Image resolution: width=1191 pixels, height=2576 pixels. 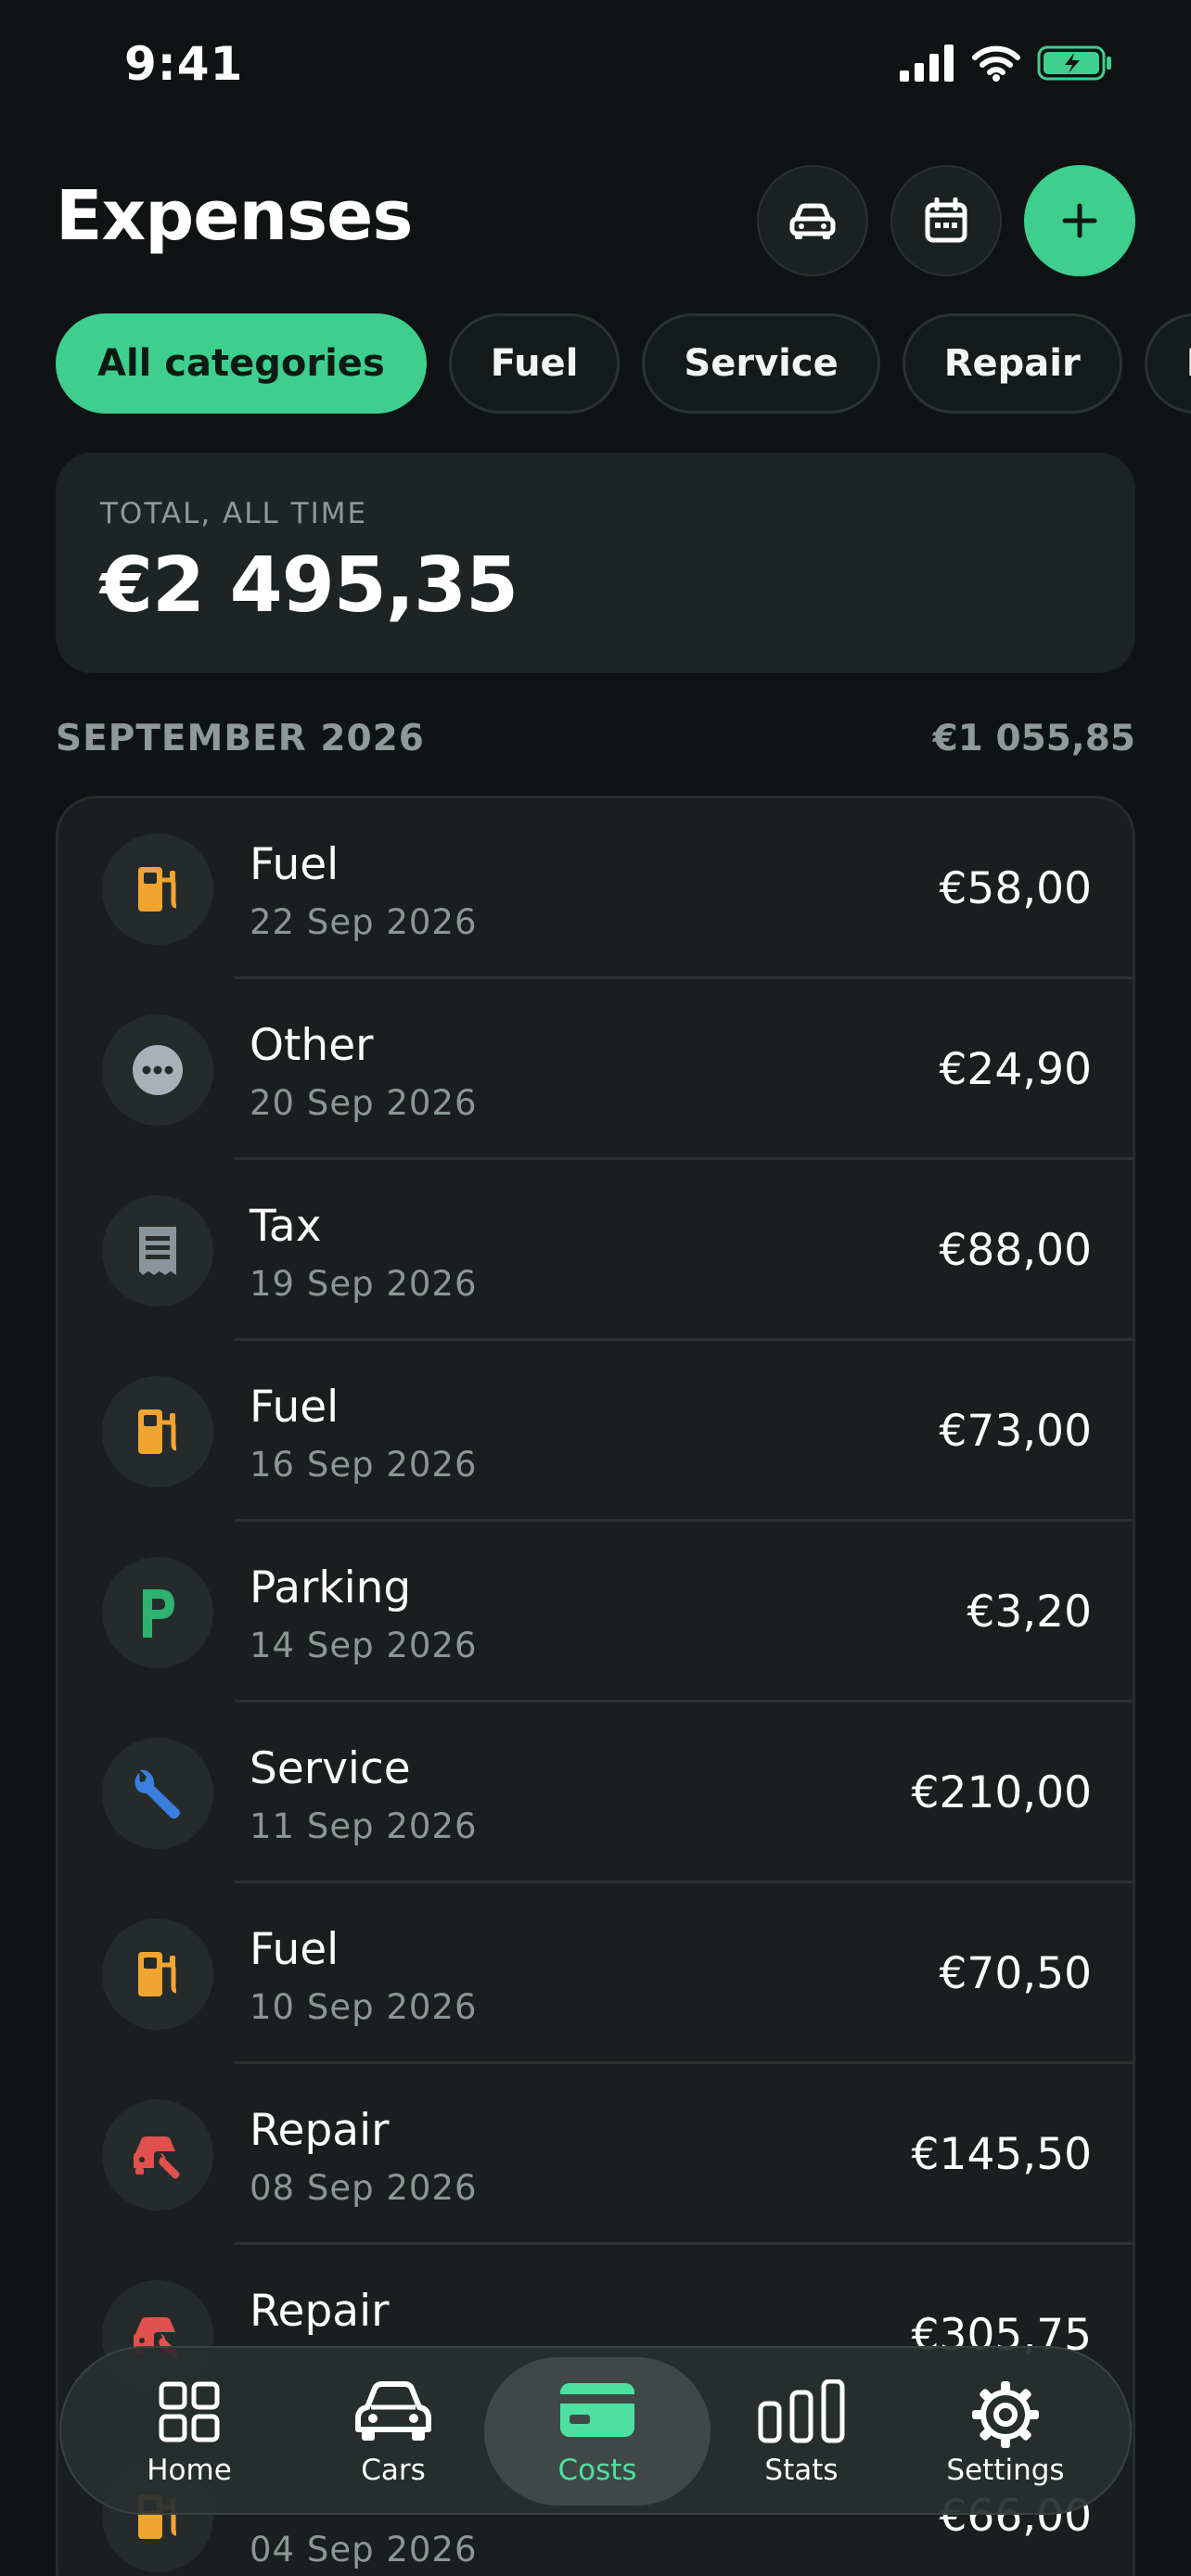 What do you see at coordinates (623, 364) in the screenshot?
I see `category-chips: All categoriesFuelServiceRepair Insu` at bounding box center [623, 364].